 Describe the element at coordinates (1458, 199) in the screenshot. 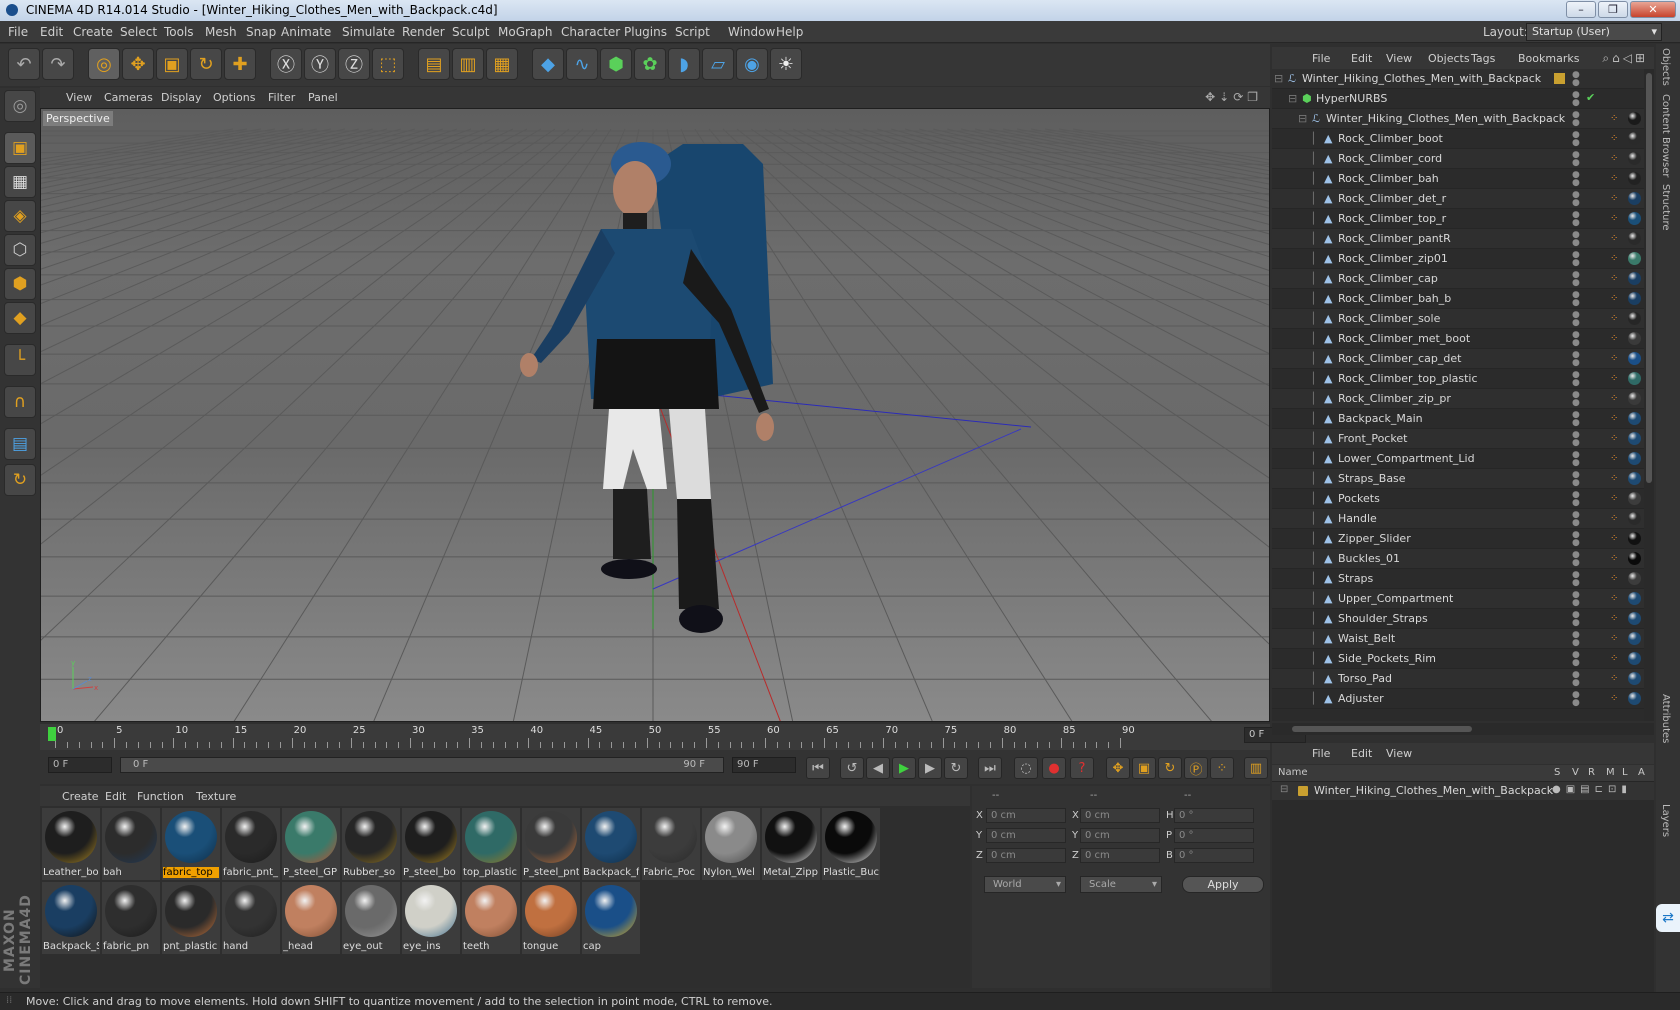

I see `object-row: │ ▲ Rock_Climber_det_r ● ● ⁘` at that location.